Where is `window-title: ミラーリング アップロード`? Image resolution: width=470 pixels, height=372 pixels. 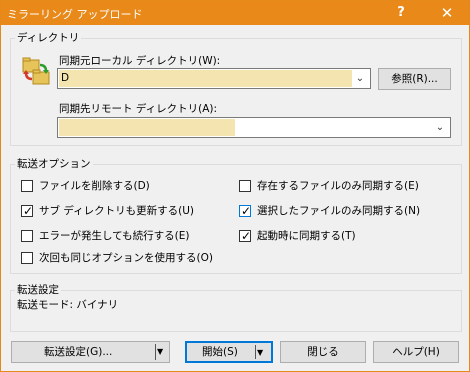 window-title: ミラーリング アップロード is located at coordinates (75, 14).